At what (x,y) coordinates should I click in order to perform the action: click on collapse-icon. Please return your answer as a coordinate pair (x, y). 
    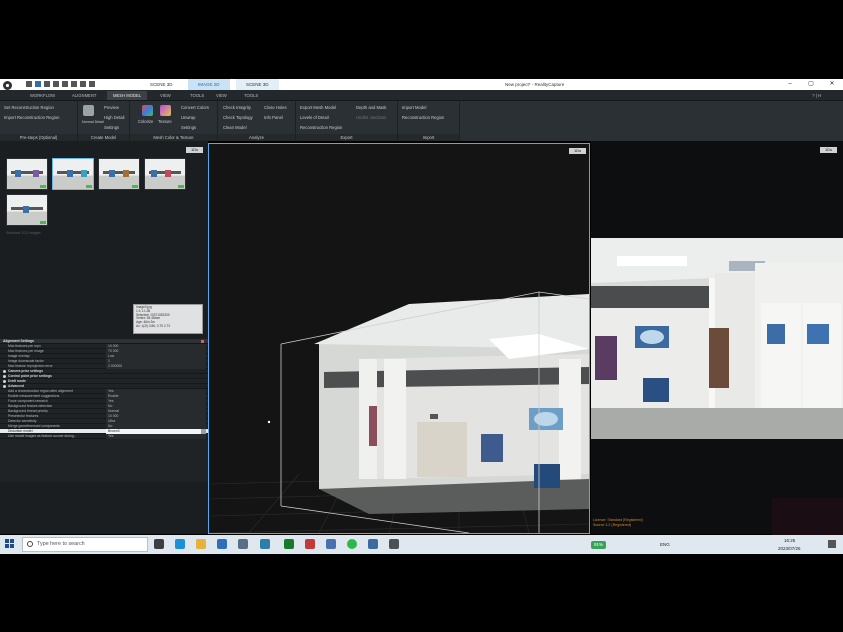
    Looking at the image, I should click on (4, 386).